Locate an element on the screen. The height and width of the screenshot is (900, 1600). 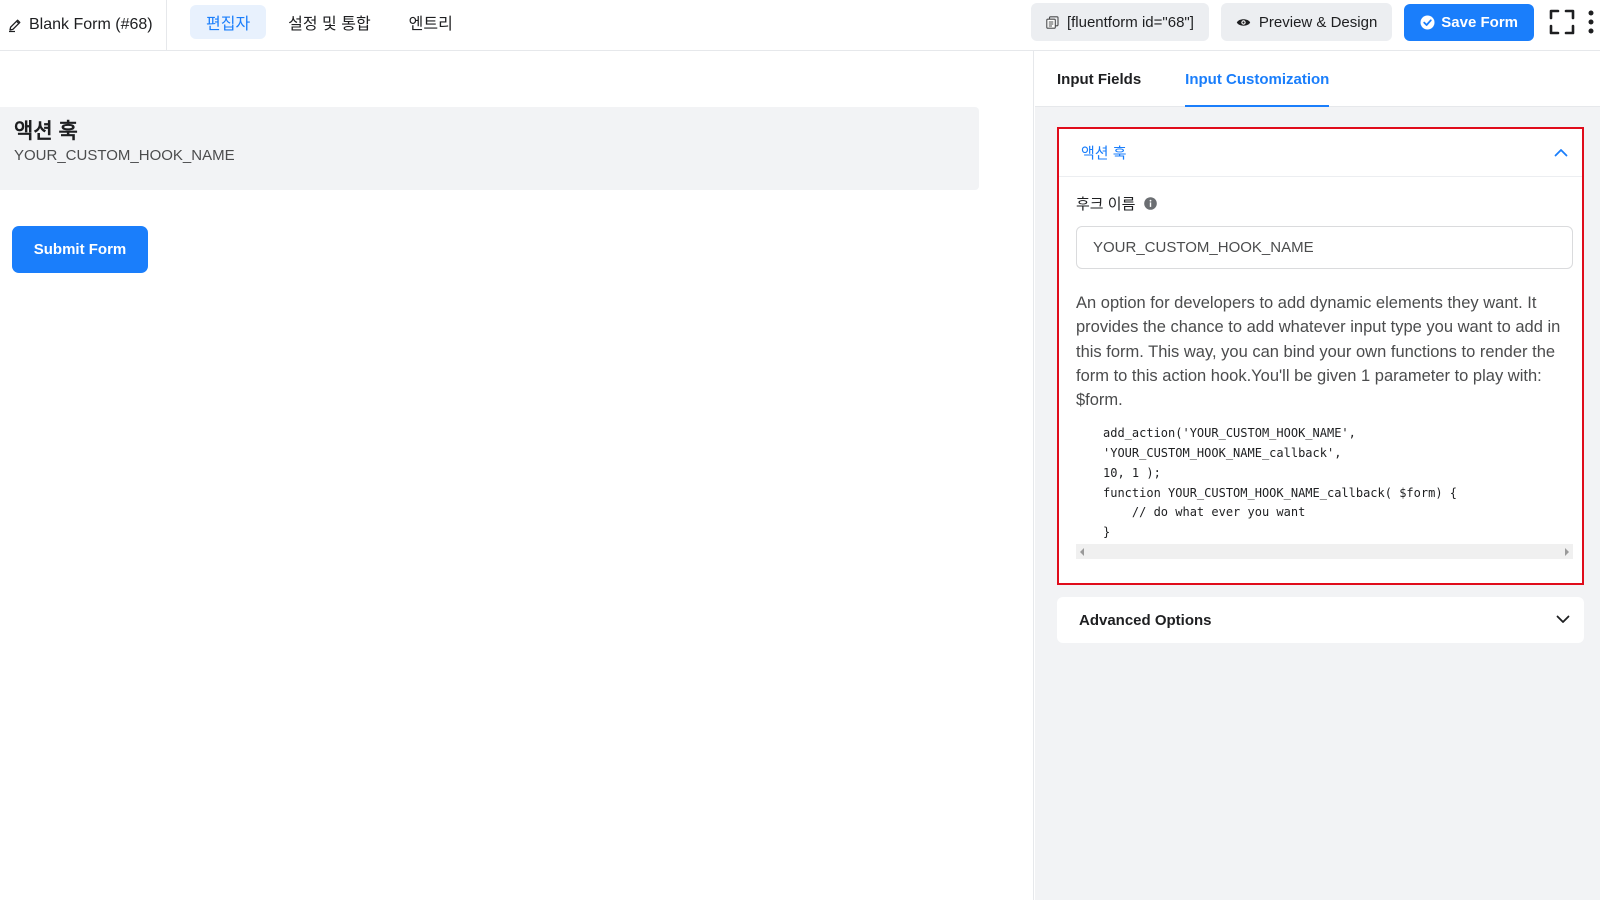
scroll-right-icon is located at coordinates (1567, 551).